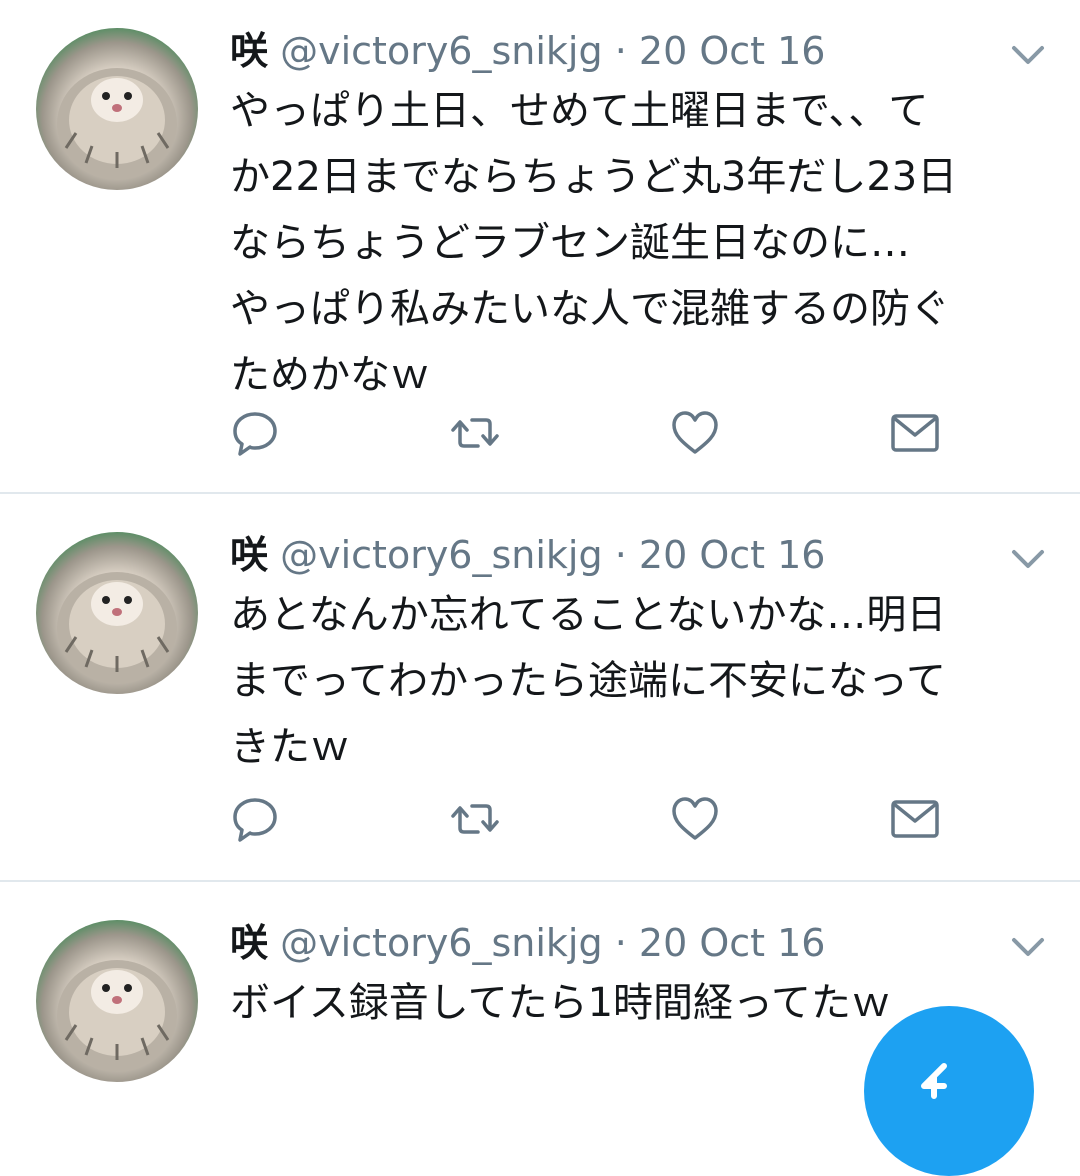 This screenshot has width=1080, height=1176. Describe the element at coordinates (949, 1091) in the screenshot. I see `compose-tweet-button` at that location.